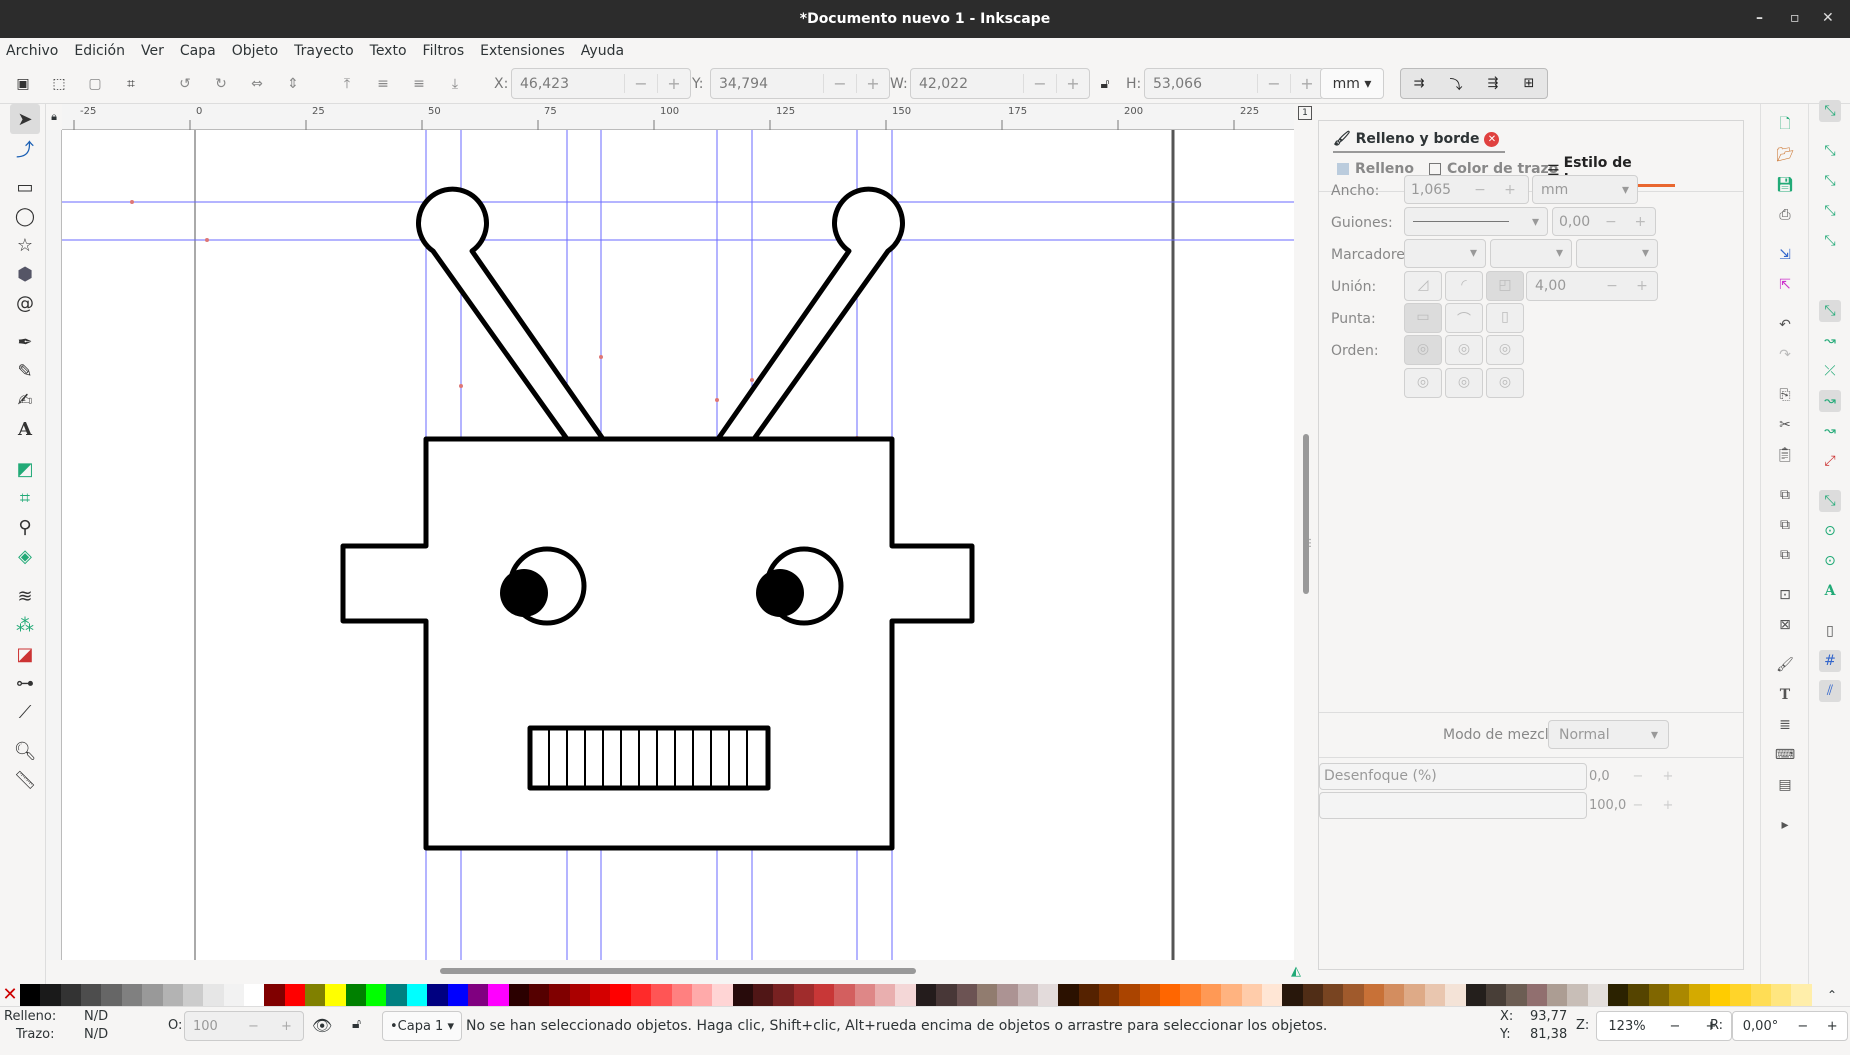  Describe the element at coordinates (1375, 169) in the screenshot. I see `tab-fill: Relleno` at that location.